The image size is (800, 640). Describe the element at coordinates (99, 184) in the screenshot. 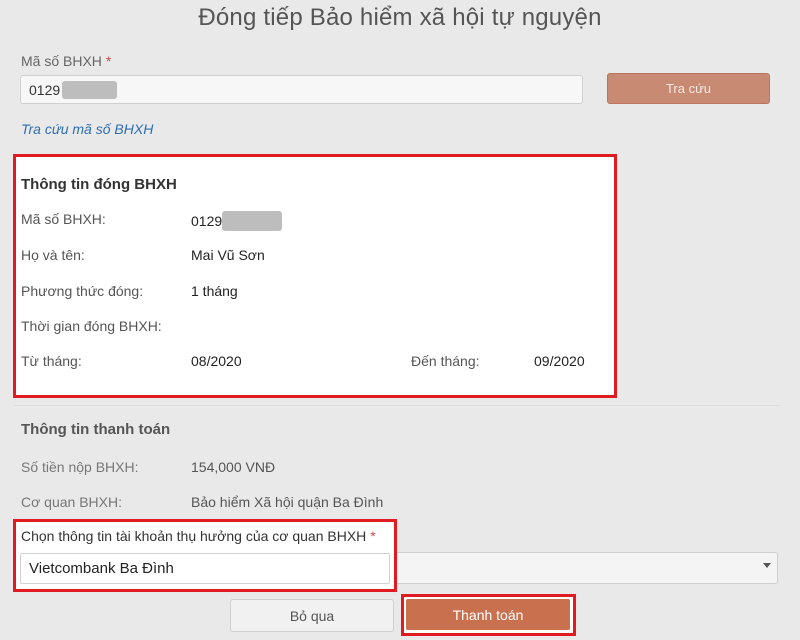

I see `contribution-info-title: Thông tin đóng BHXH` at that location.